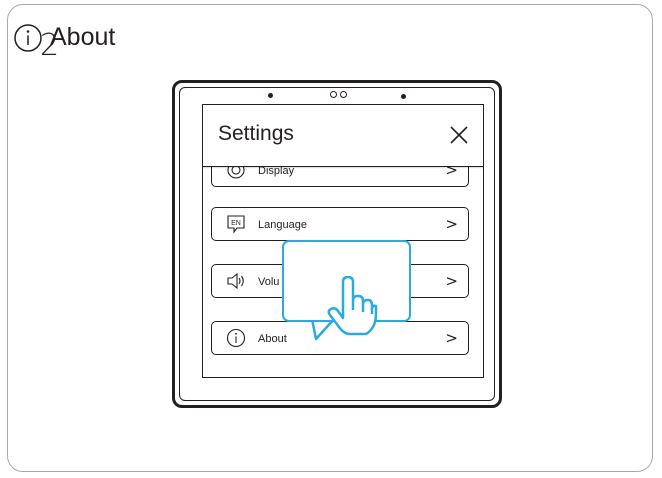 The image size is (662, 478). I want to click on language-icon-text: EN, so click(236, 223).